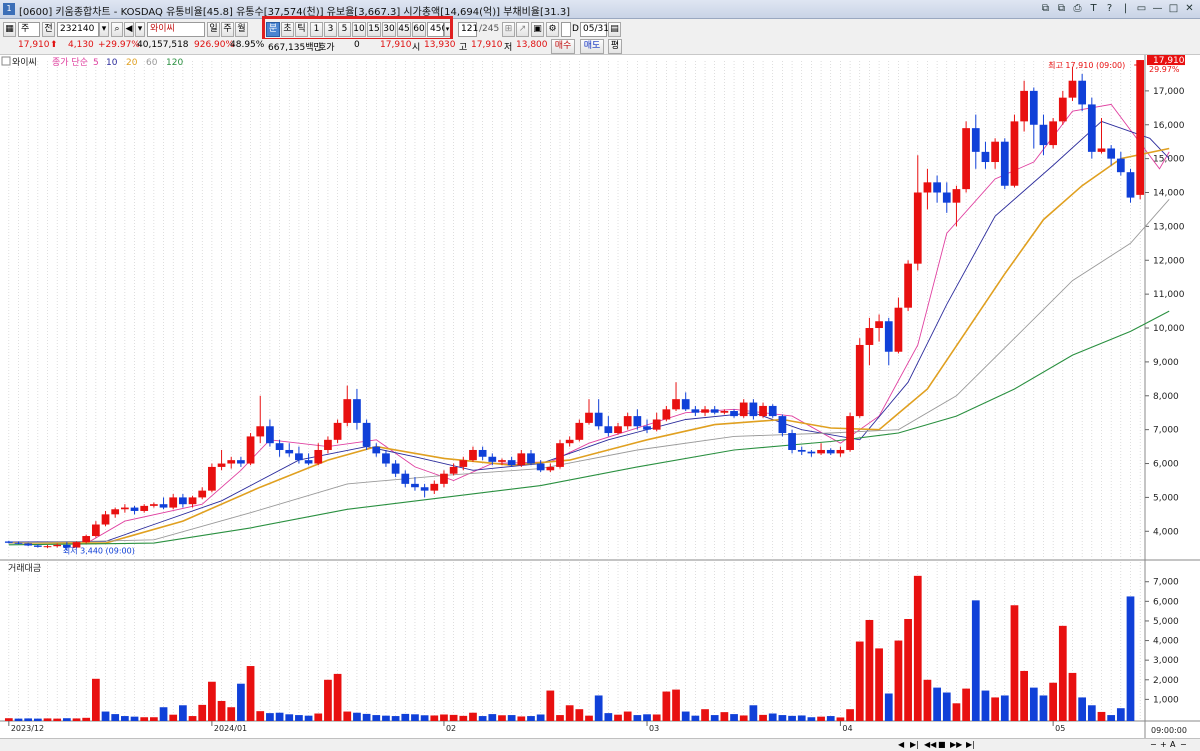 The height and width of the screenshot is (751, 1200). What do you see at coordinates (537, 29) in the screenshot?
I see `save-icon: ▣` at bounding box center [537, 29].